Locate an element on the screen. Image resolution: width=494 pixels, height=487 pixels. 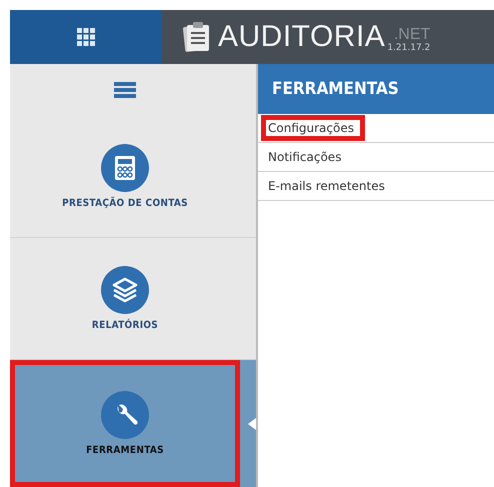
grid-icon is located at coordinates (86, 37).